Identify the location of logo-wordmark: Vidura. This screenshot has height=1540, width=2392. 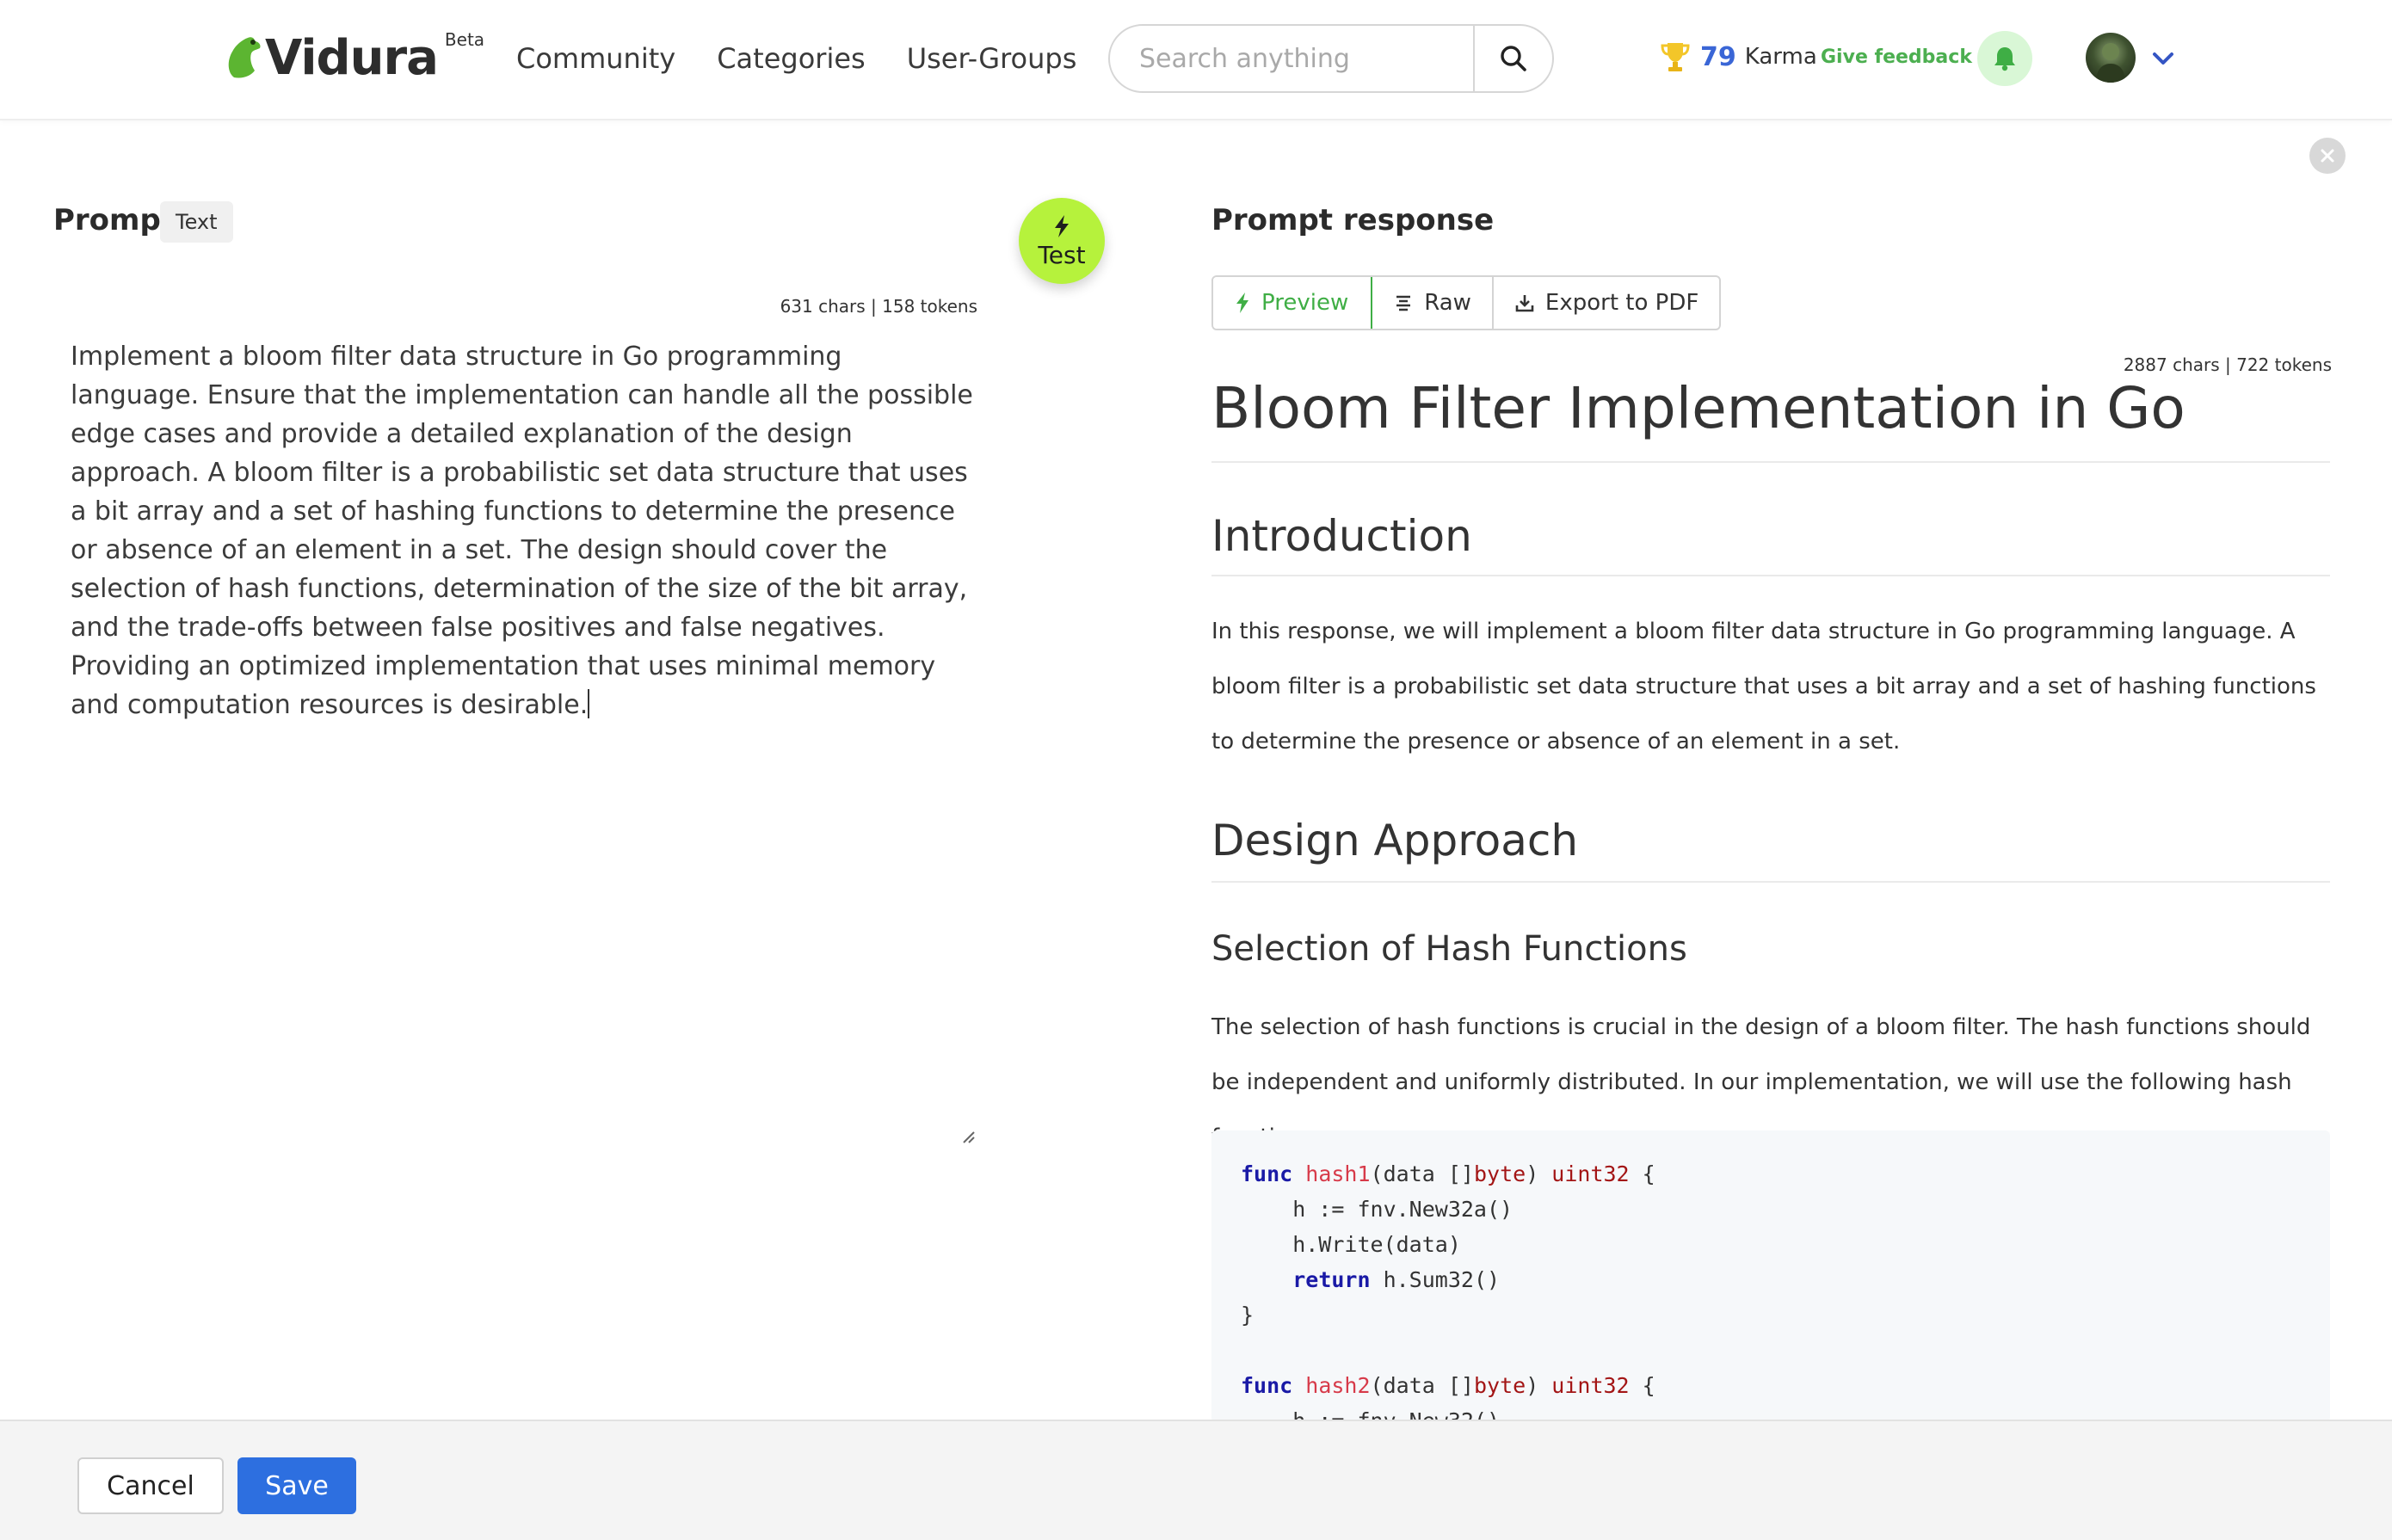
(352, 58).